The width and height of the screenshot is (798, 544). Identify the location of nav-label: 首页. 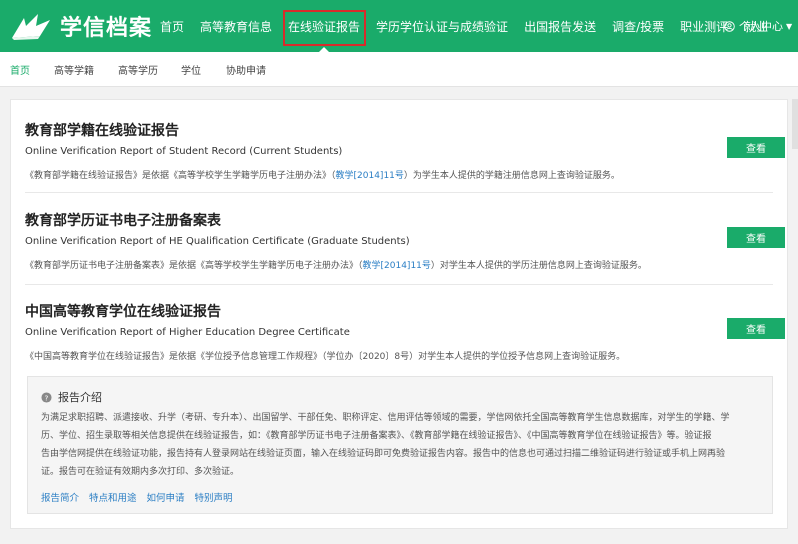
(172, 26).